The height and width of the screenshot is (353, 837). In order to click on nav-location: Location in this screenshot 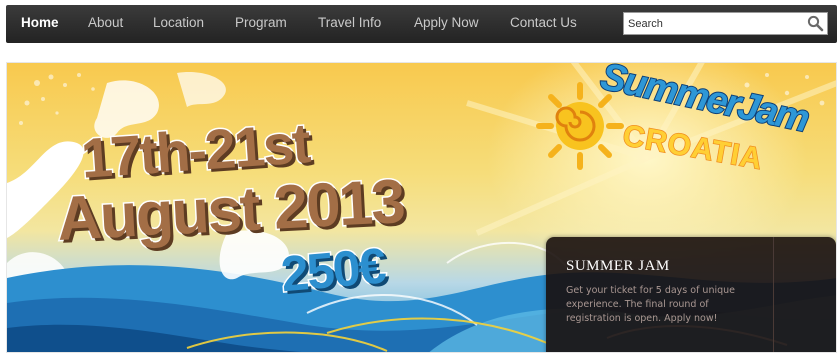, I will do `click(178, 25)`.